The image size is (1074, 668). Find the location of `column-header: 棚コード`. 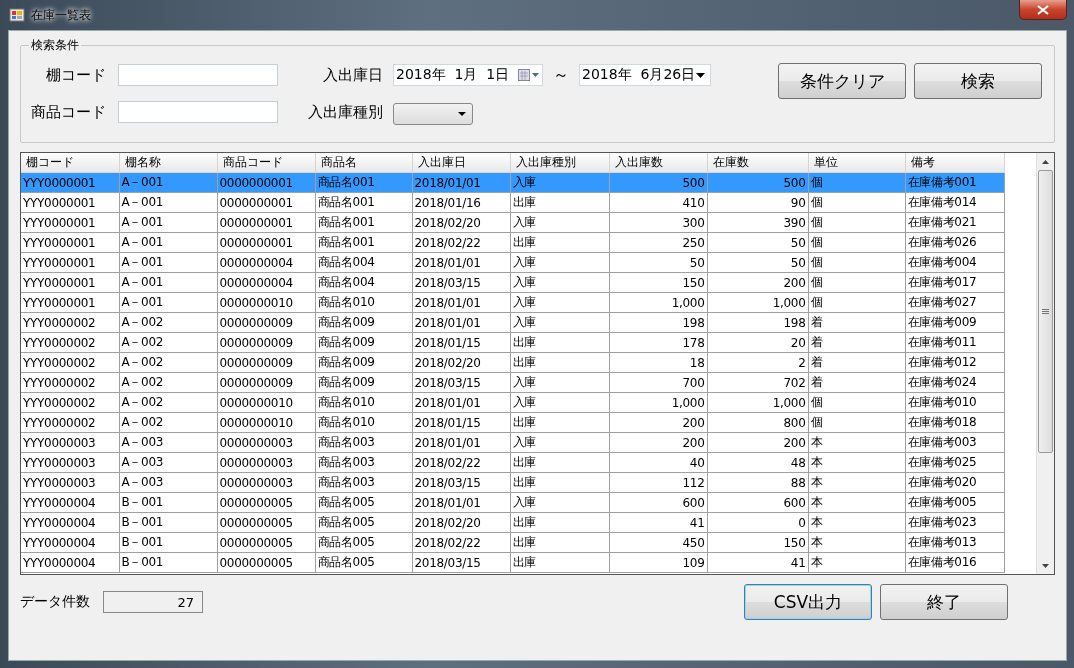

column-header: 棚コード is located at coordinates (70, 163).